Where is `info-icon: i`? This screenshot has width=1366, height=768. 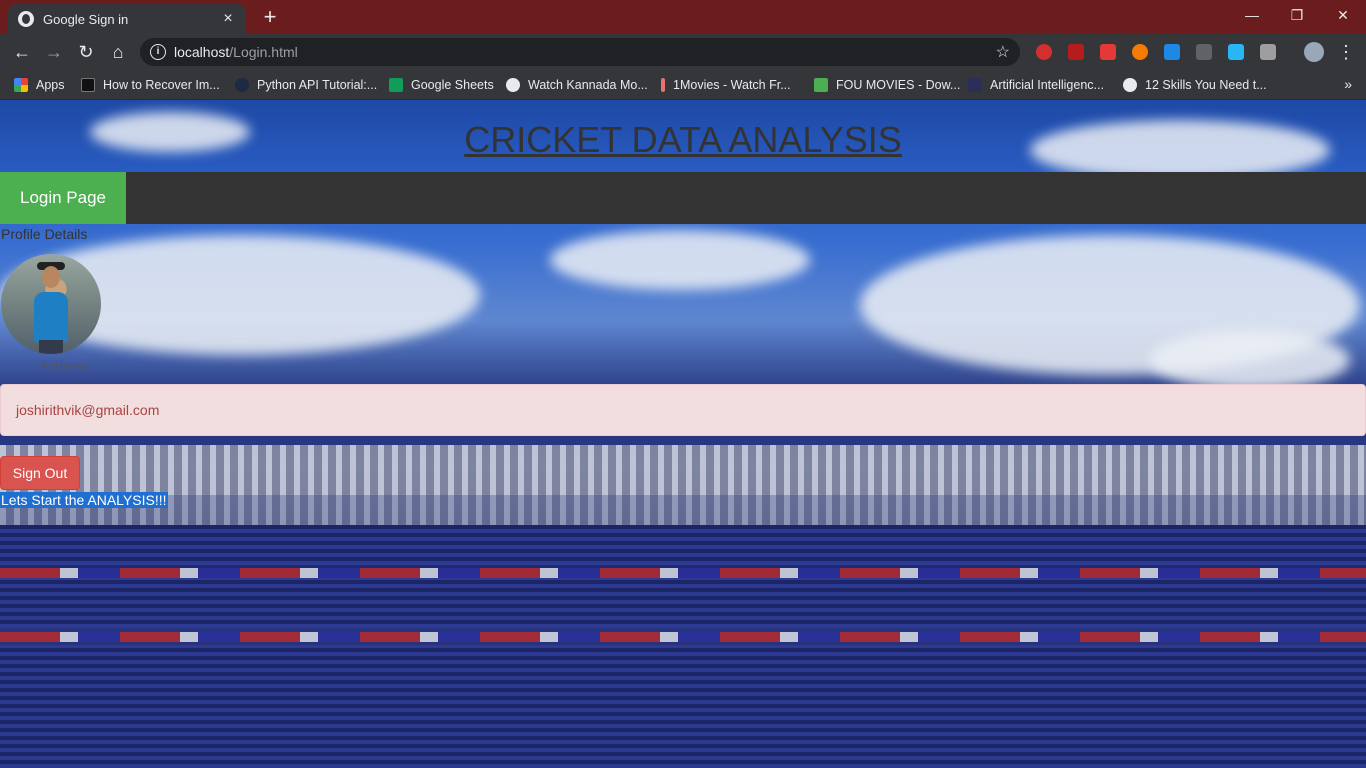
info-icon: i is located at coordinates (158, 52).